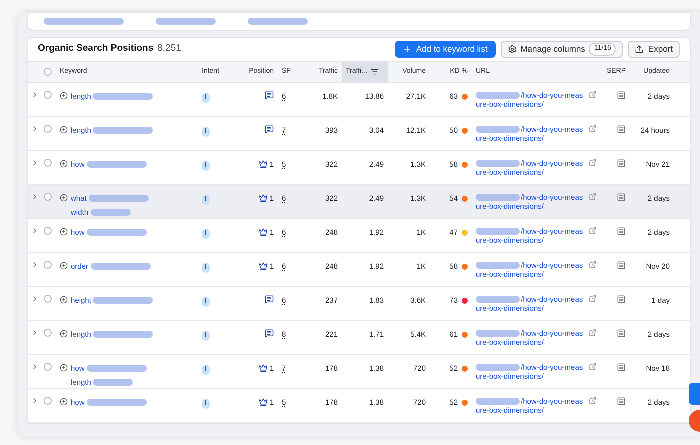 Image resolution: width=700 pixels, height=445 pixels. Describe the element at coordinates (170, 49) in the screenshot. I see `result-count: 8,251` at that location.